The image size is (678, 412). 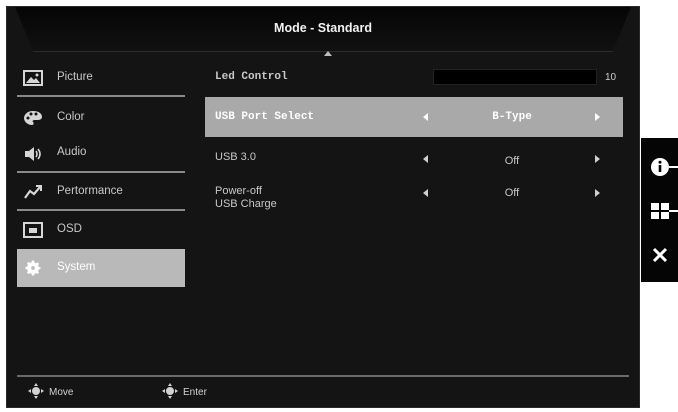 What do you see at coordinates (246, 204) in the screenshot?
I see `power-off-label-line2: USB Charge` at bounding box center [246, 204].